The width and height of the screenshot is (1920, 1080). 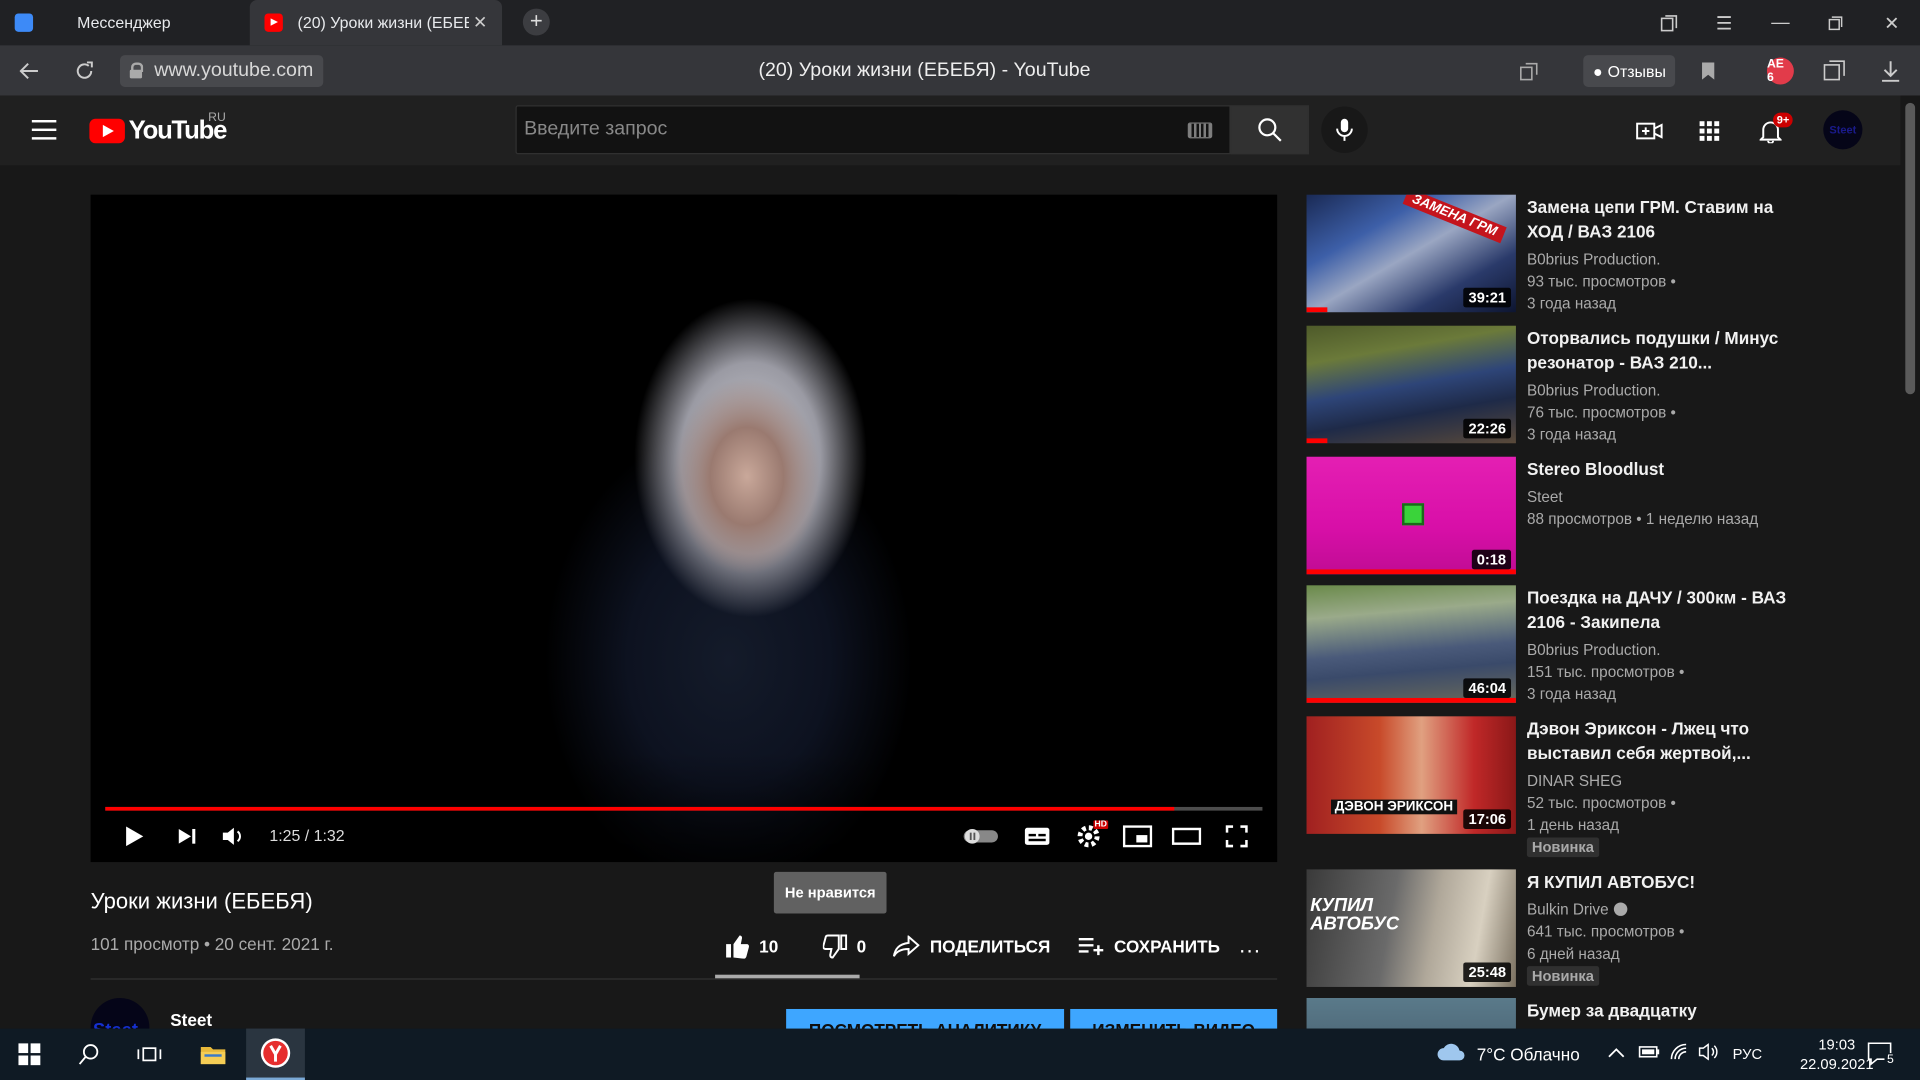 I want to click on save-button: СОХРАНИТЬ, so click(x=1148, y=946).